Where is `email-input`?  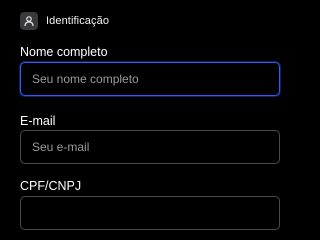 email-input is located at coordinates (150, 147).